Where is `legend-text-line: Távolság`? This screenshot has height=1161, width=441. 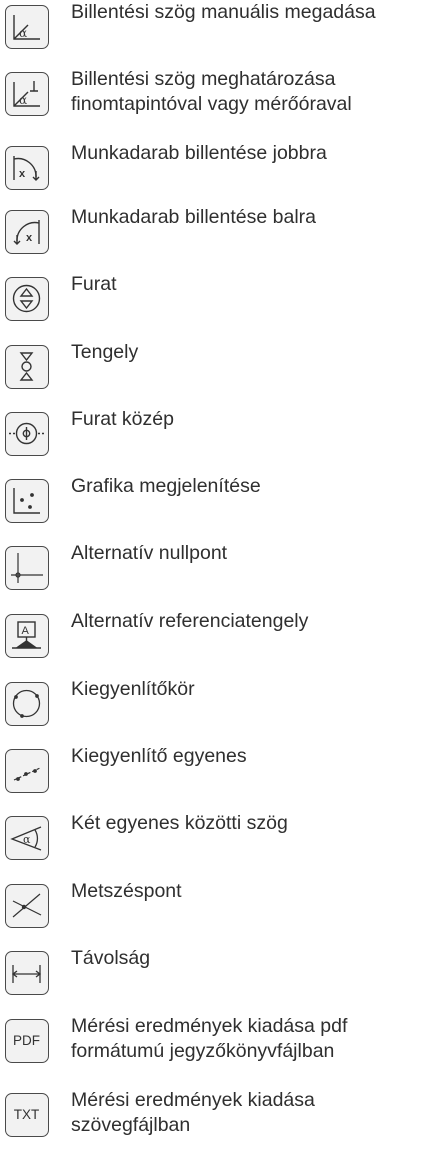 legend-text-line: Távolság is located at coordinates (111, 958).